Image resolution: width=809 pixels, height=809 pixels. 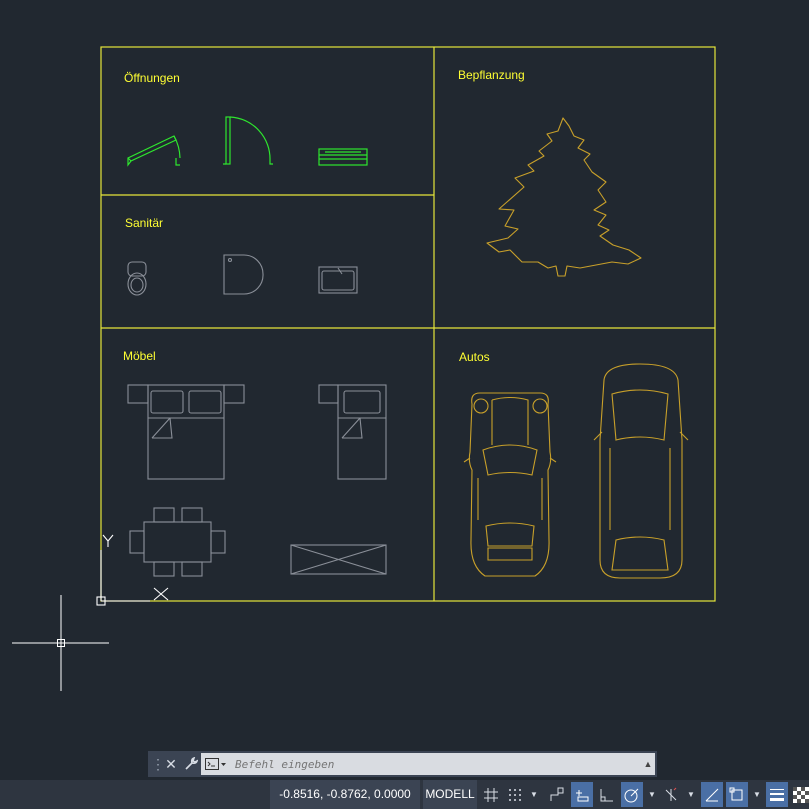 I want to click on command-prompt-icon, so click(x=218, y=764).